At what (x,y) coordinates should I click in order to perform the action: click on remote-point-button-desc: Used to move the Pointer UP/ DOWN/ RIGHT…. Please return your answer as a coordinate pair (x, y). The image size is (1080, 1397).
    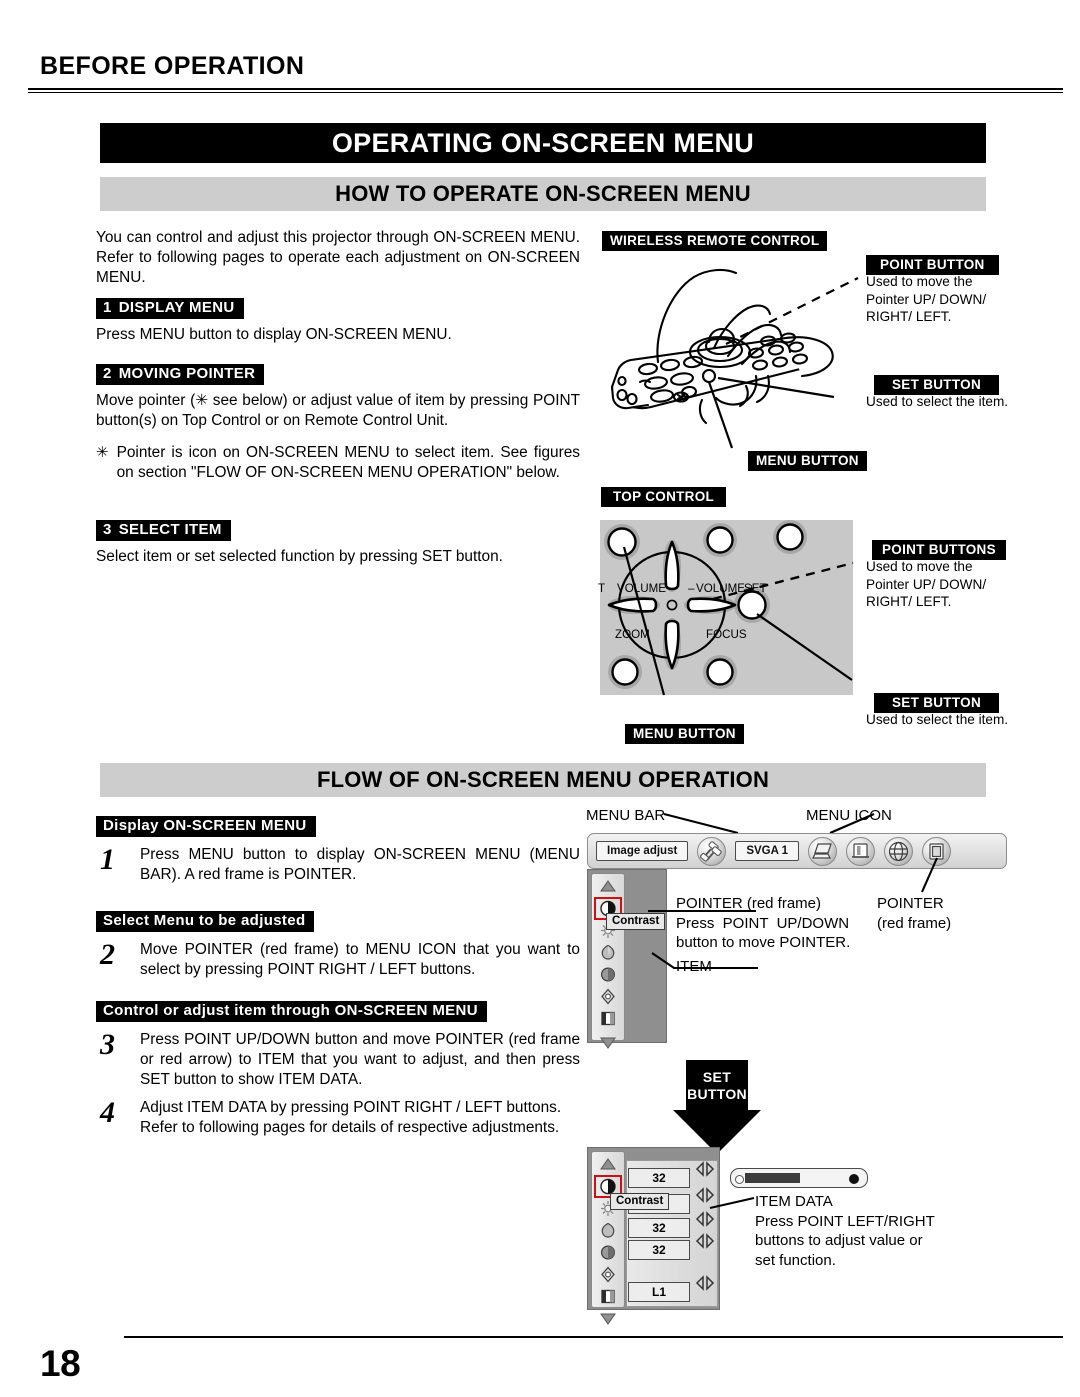
    Looking at the image, I should click on (926, 299).